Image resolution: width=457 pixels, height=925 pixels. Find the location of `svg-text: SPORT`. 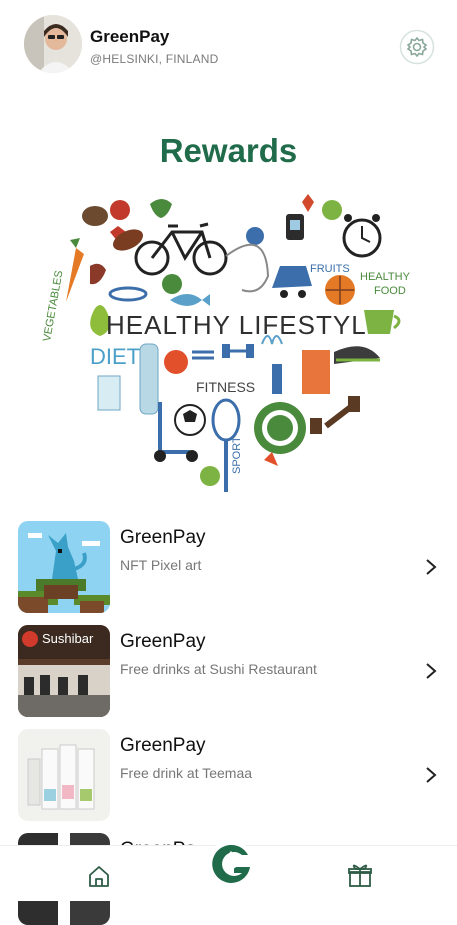

svg-text: SPORT is located at coordinates (237, 455).